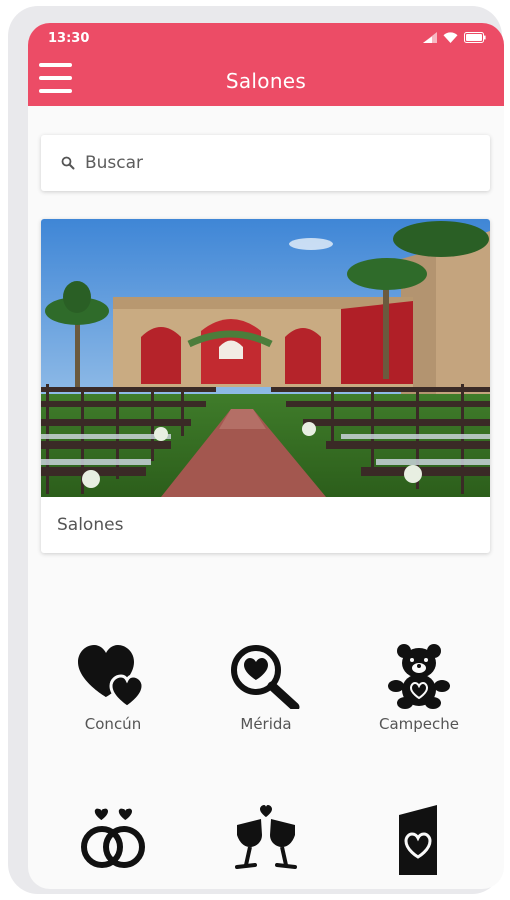 This screenshot has height=900, width=510. Describe the element at coordinates (113, 724) in the screenshot. I see `category-label: Concún` at that location.